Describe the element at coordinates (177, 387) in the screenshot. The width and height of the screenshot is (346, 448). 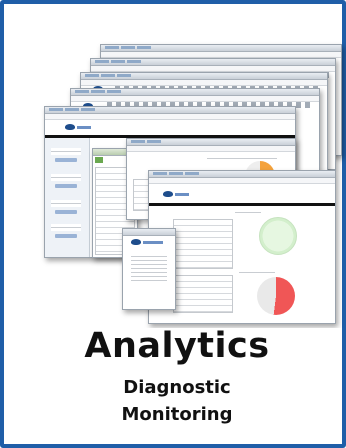
I see `caption-subtitle-diagnostic: Diagnostic` at that location.